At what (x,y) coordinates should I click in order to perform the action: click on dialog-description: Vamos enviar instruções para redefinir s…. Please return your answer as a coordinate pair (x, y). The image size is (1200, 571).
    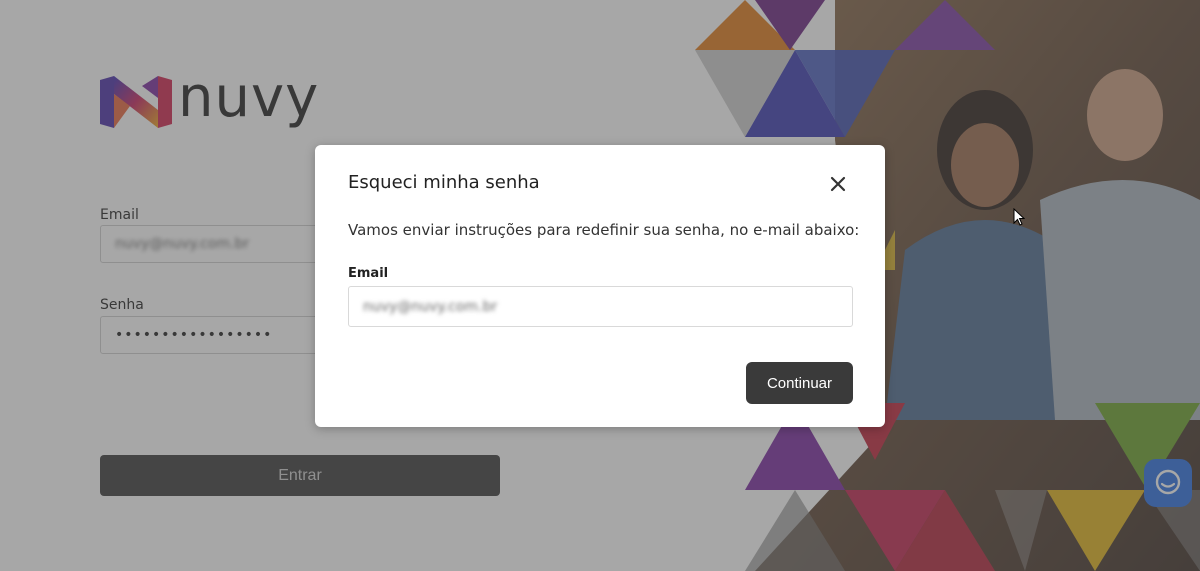
    Looking at the image, I should click on (604, 230).